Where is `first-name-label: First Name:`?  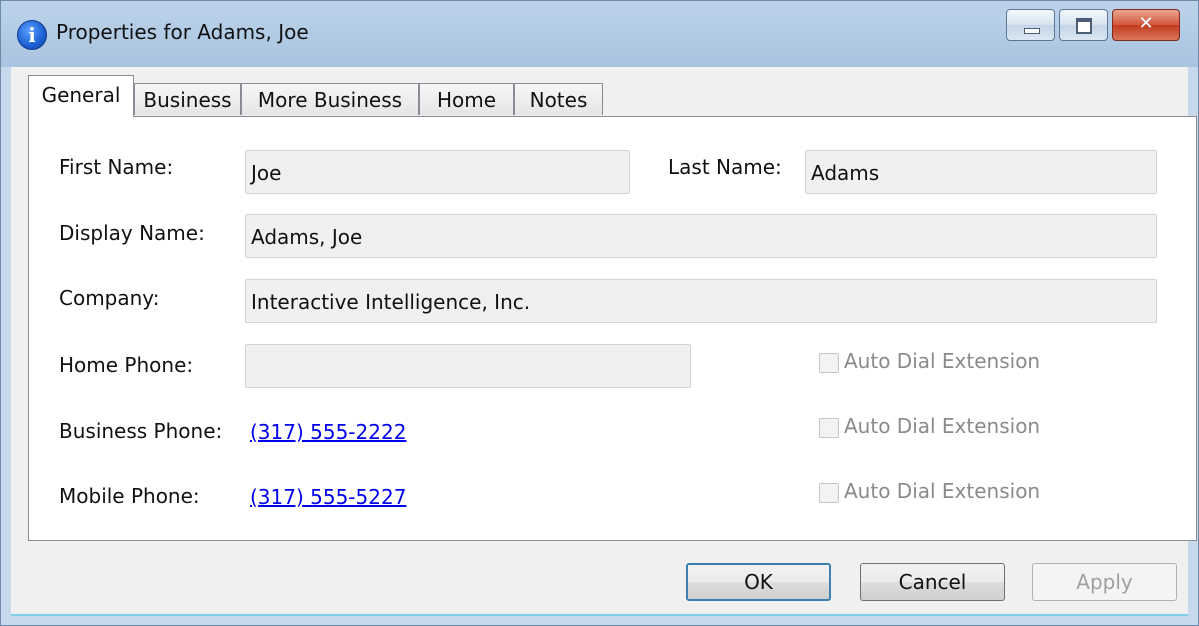
first-name-label: First Name: is located at coordinates (116, 167).